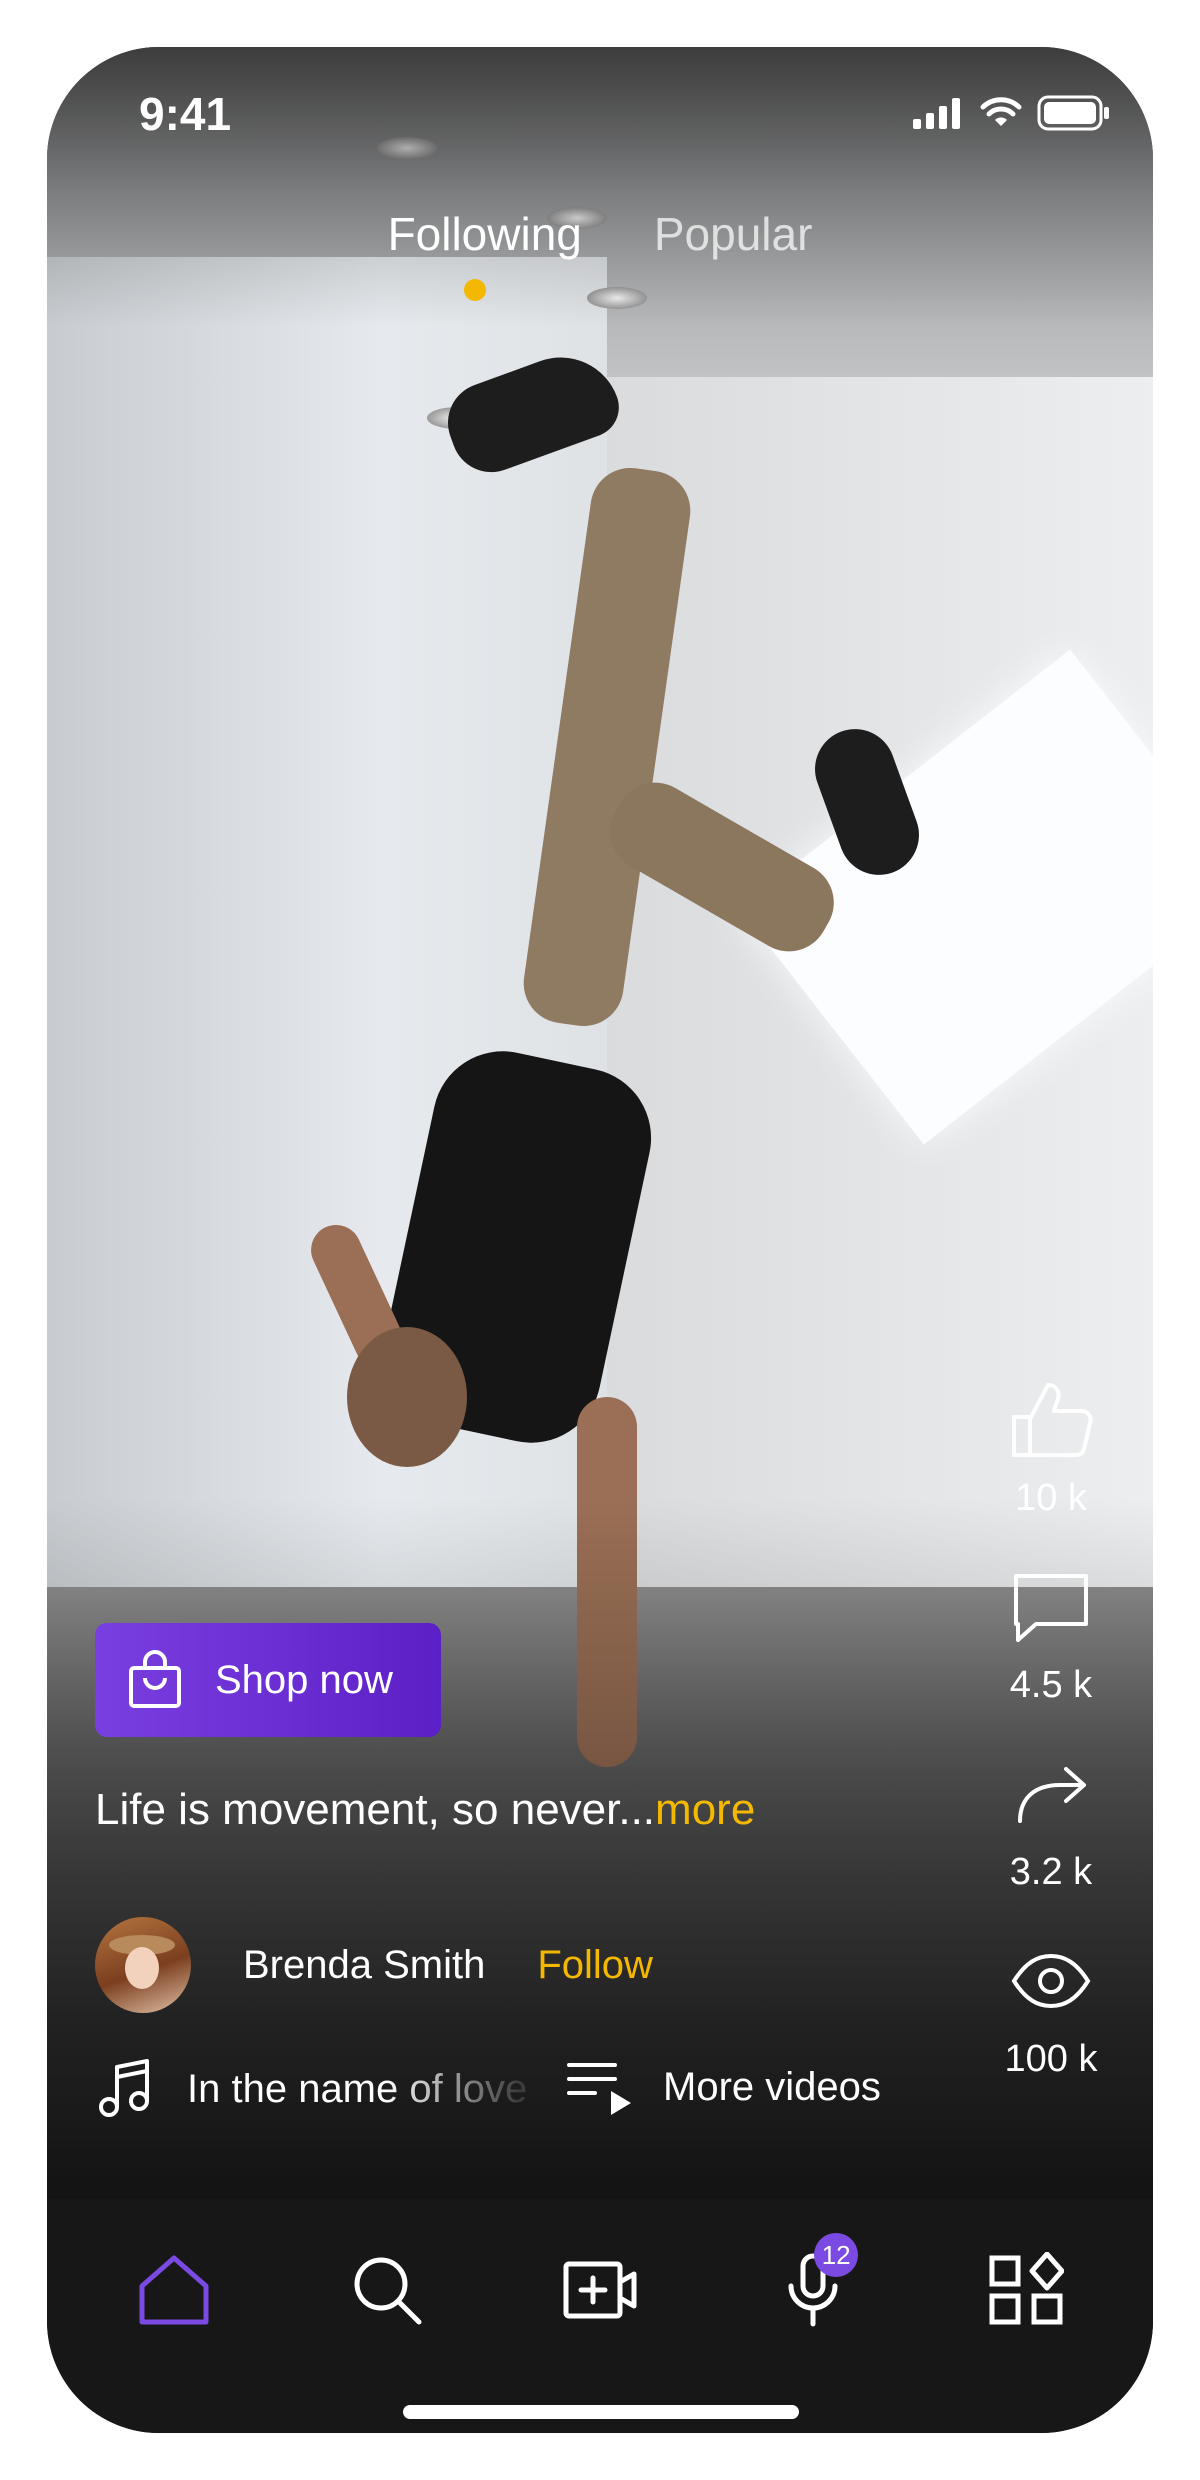  I want to click on shop-now-label: Shop now, so click(304, 1679).